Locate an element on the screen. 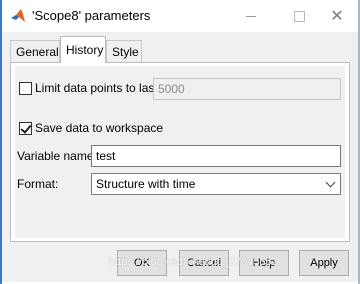 The image size is (360, 284). limit-data-checkbox is located at coordinates (25, 88).